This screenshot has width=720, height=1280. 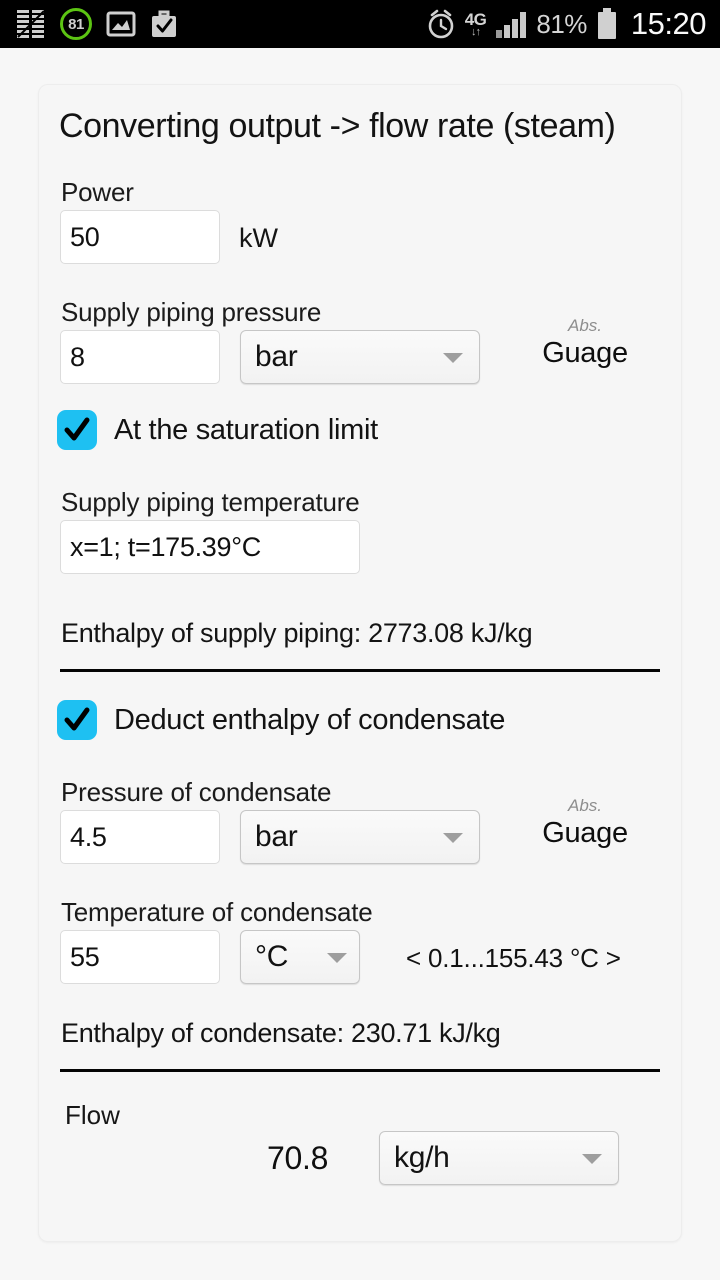 I want to click on network-type-label: 4G, so click(x=475, y=19).